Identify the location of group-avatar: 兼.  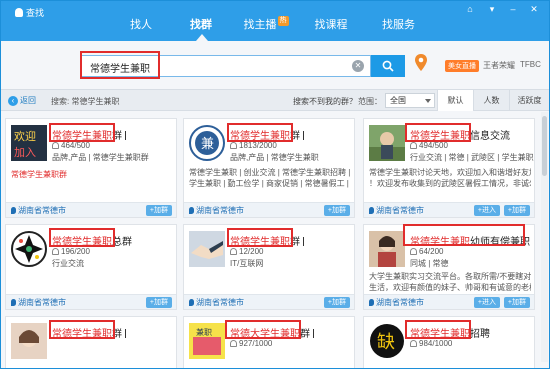
(207, 143).